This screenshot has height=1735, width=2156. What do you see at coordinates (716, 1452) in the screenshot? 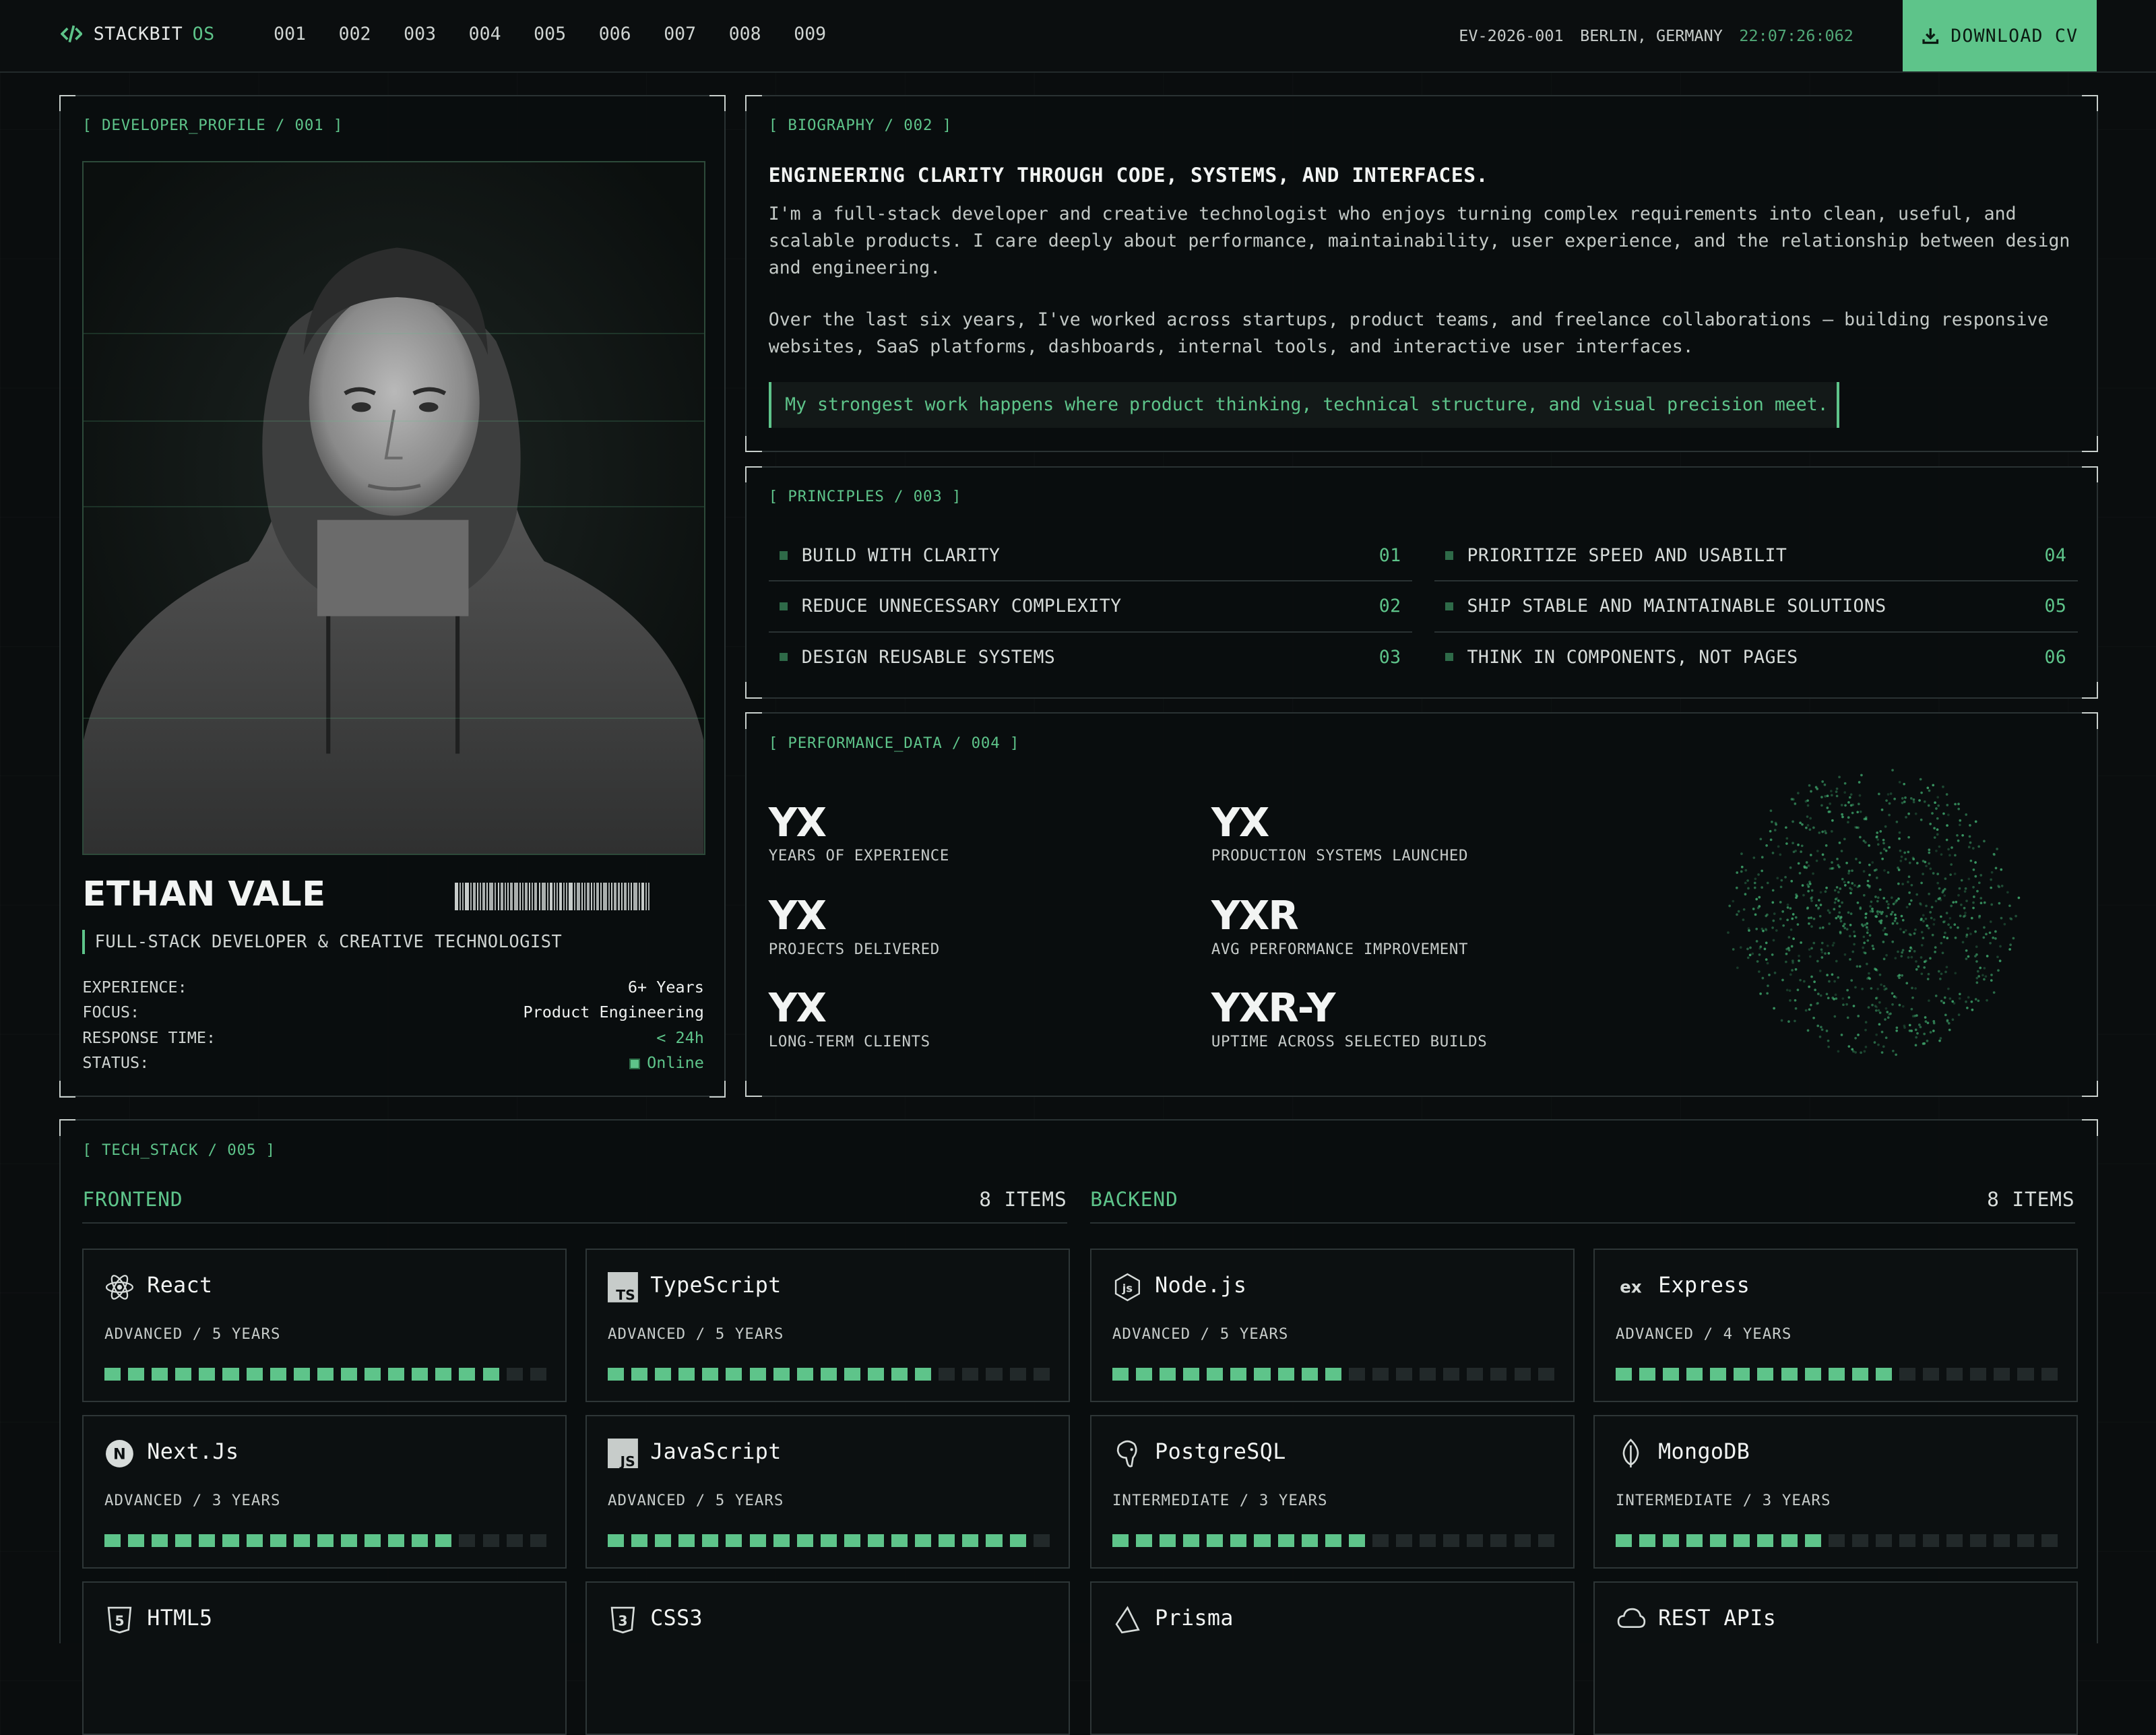
I see `tech-name: JavaScript` at bounding box center [716, 1452].